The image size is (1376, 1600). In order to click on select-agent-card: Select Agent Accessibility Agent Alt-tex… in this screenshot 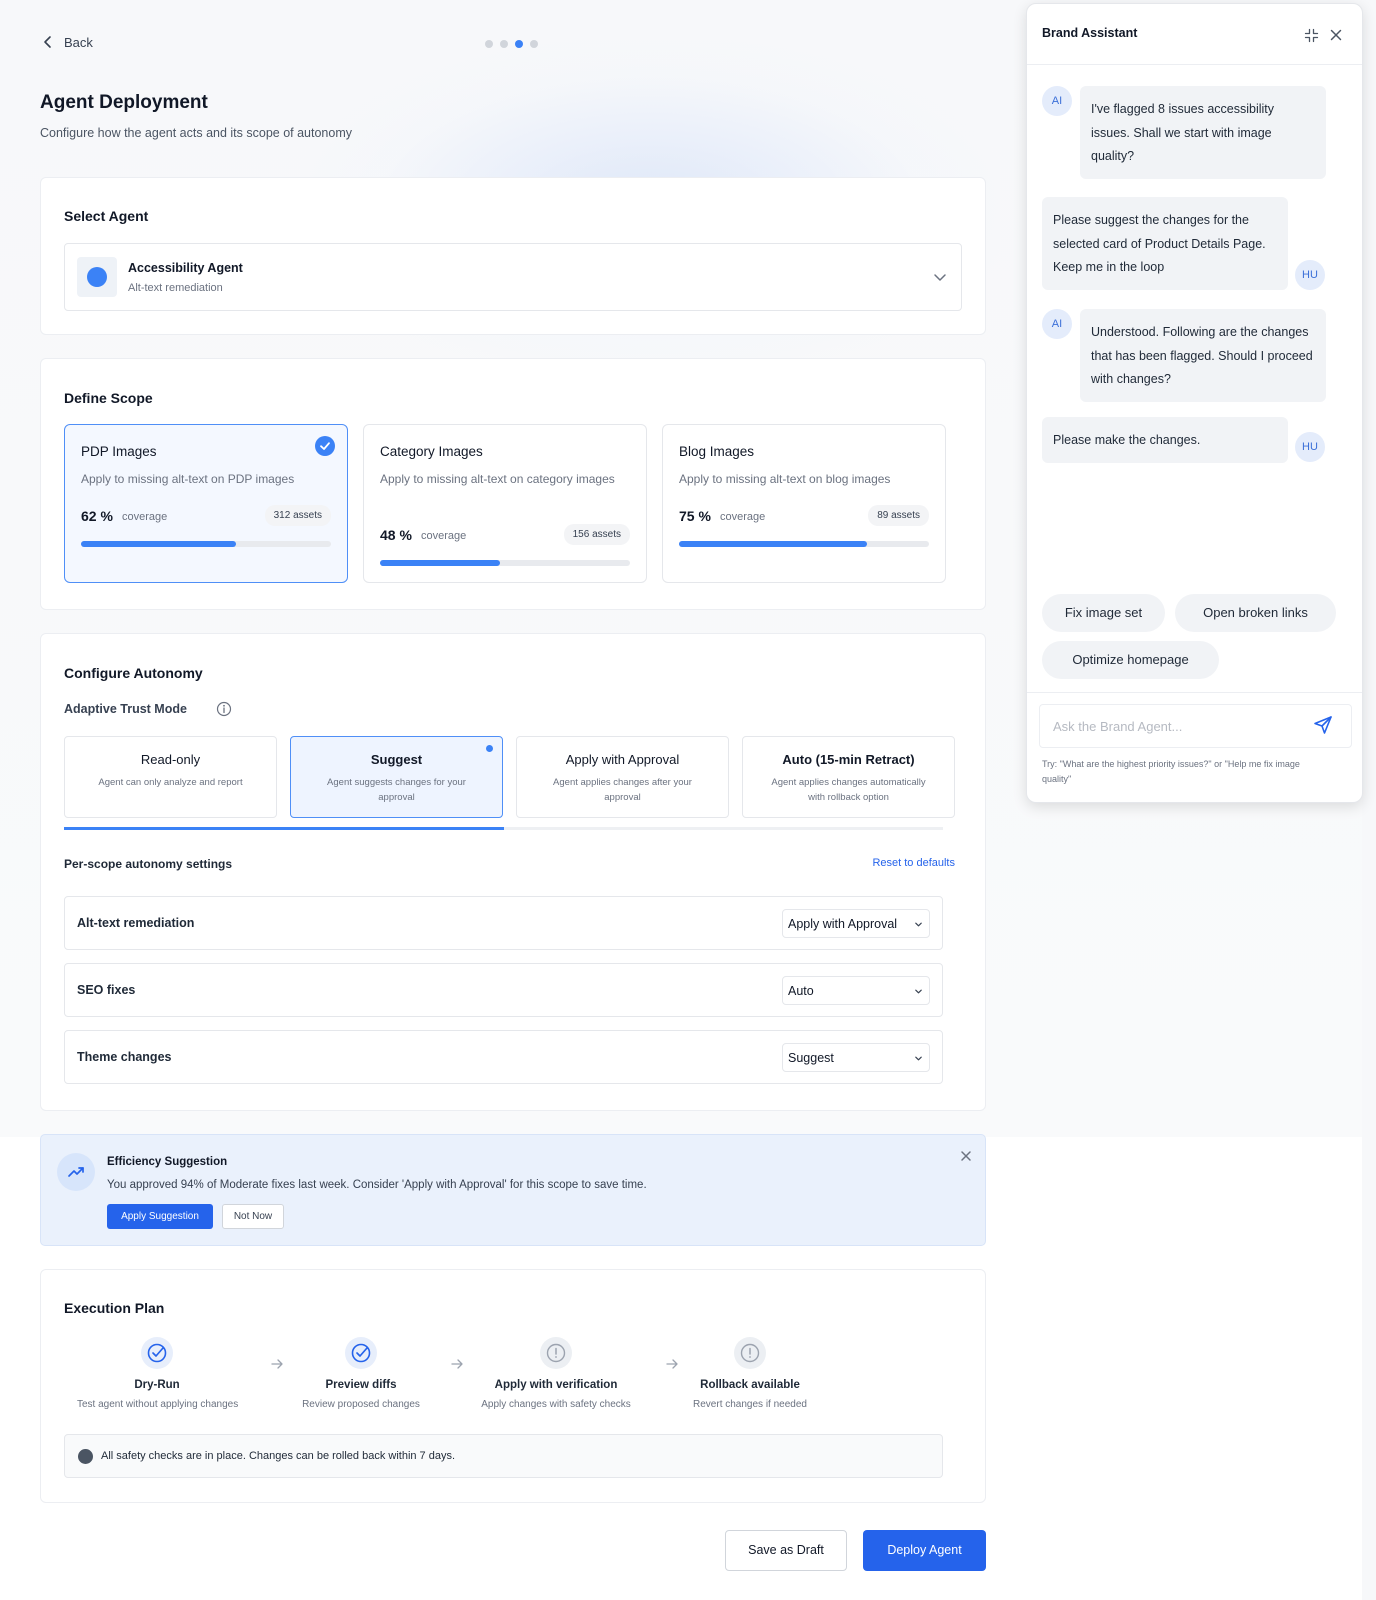, I will do `click(513, 256)`.